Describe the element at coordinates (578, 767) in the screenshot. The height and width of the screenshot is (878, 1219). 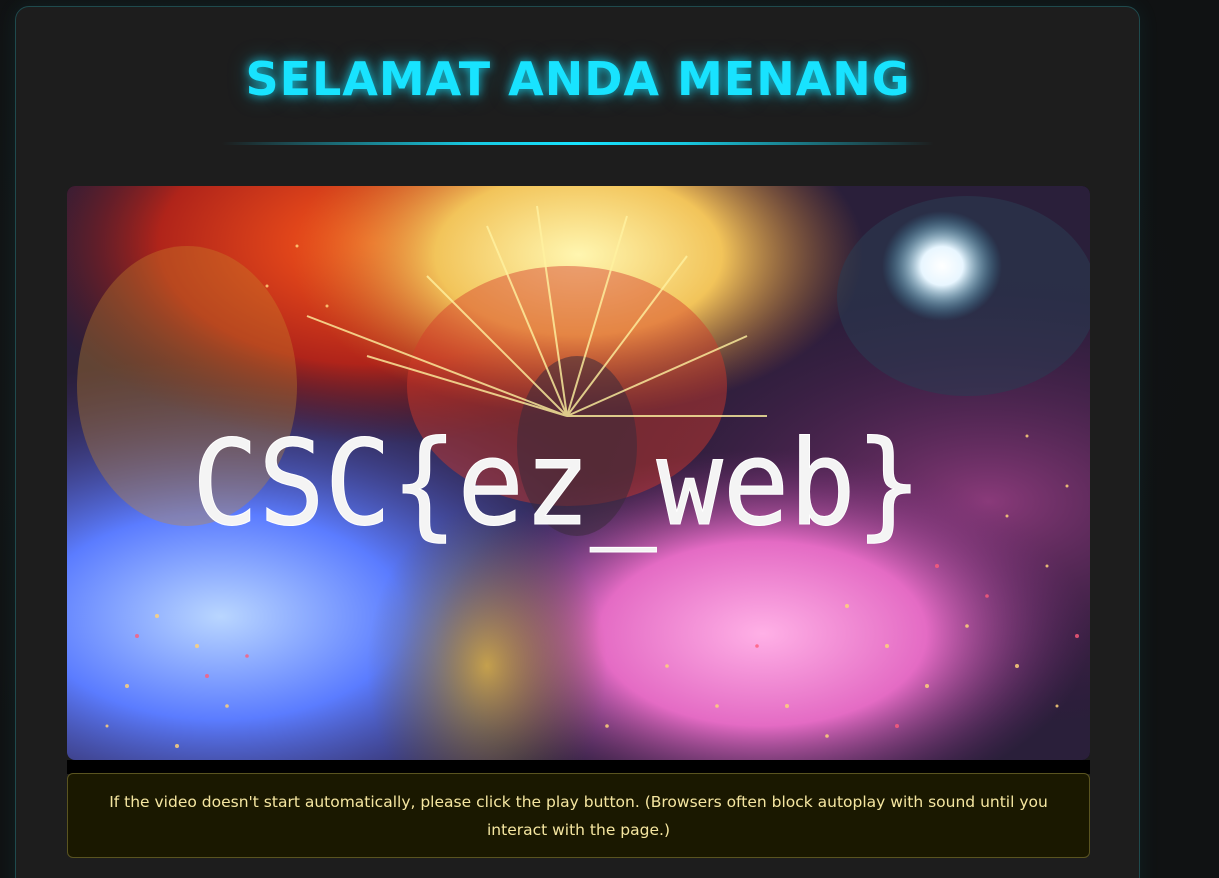
I see `video-controls-strip` at that location.